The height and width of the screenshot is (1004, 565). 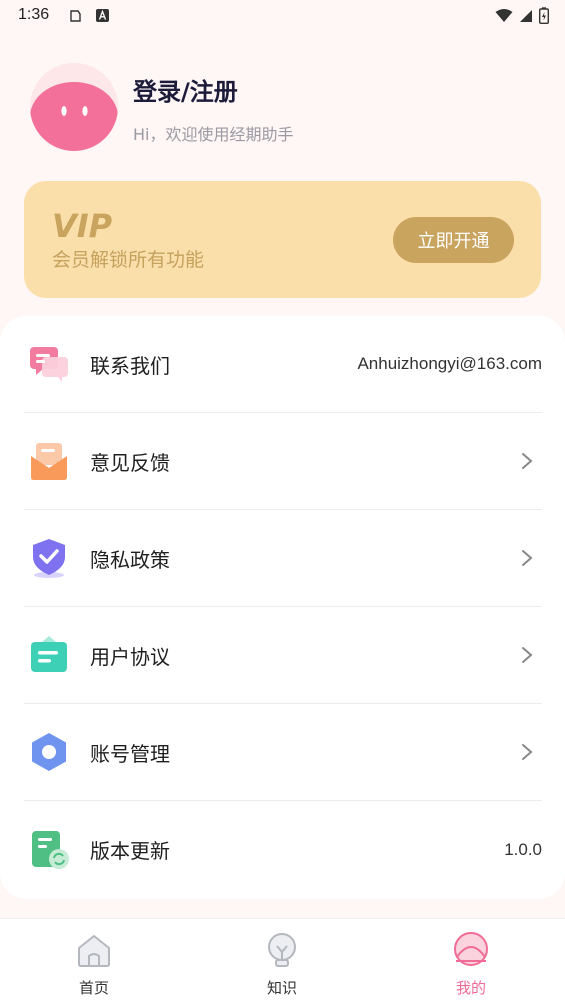 I want to click on bottom-nav: 首页 知识 我的, so click(x=282, y=961).